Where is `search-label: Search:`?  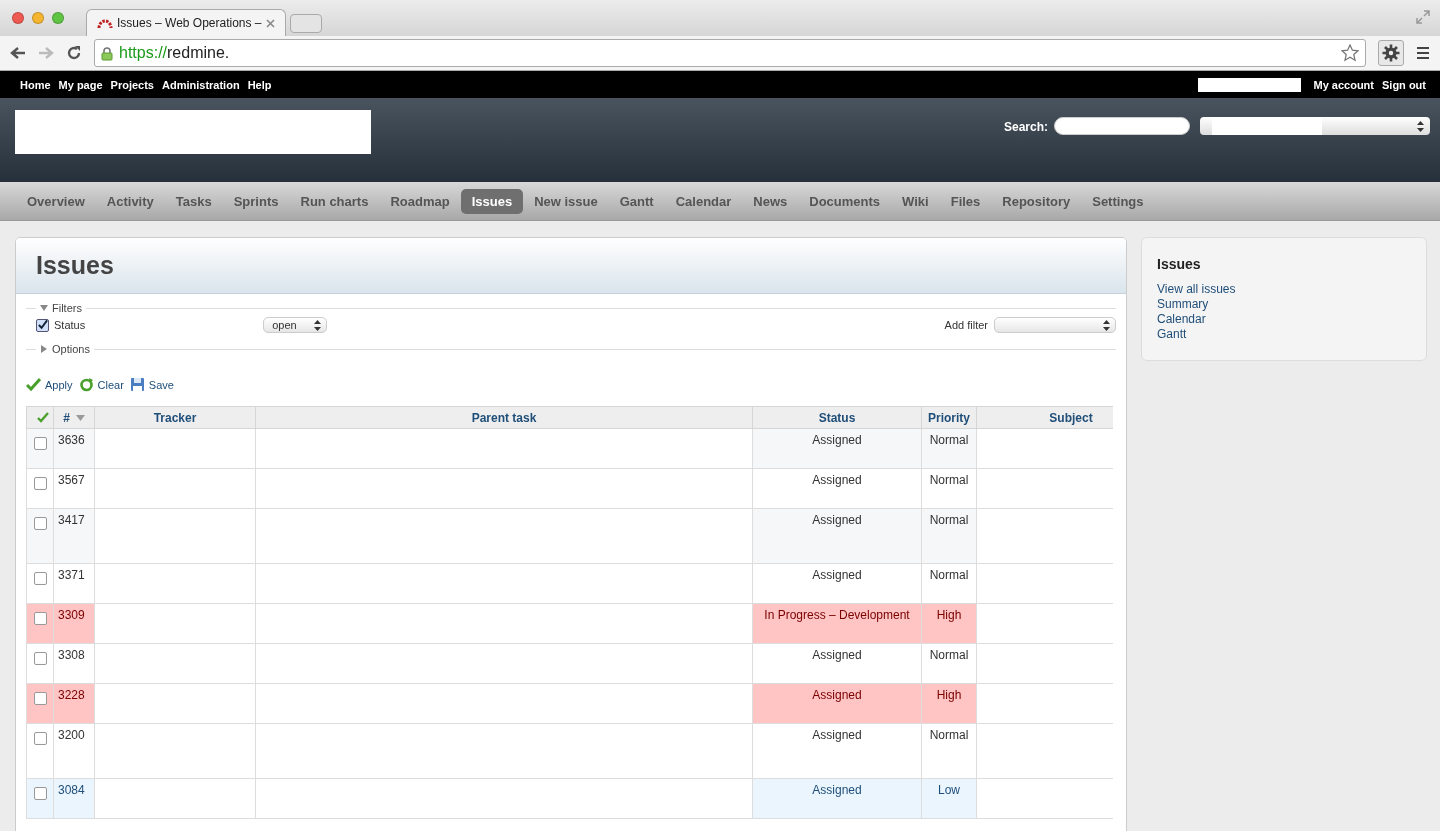 search-label: Search: is located at coordinates (1025, 127).